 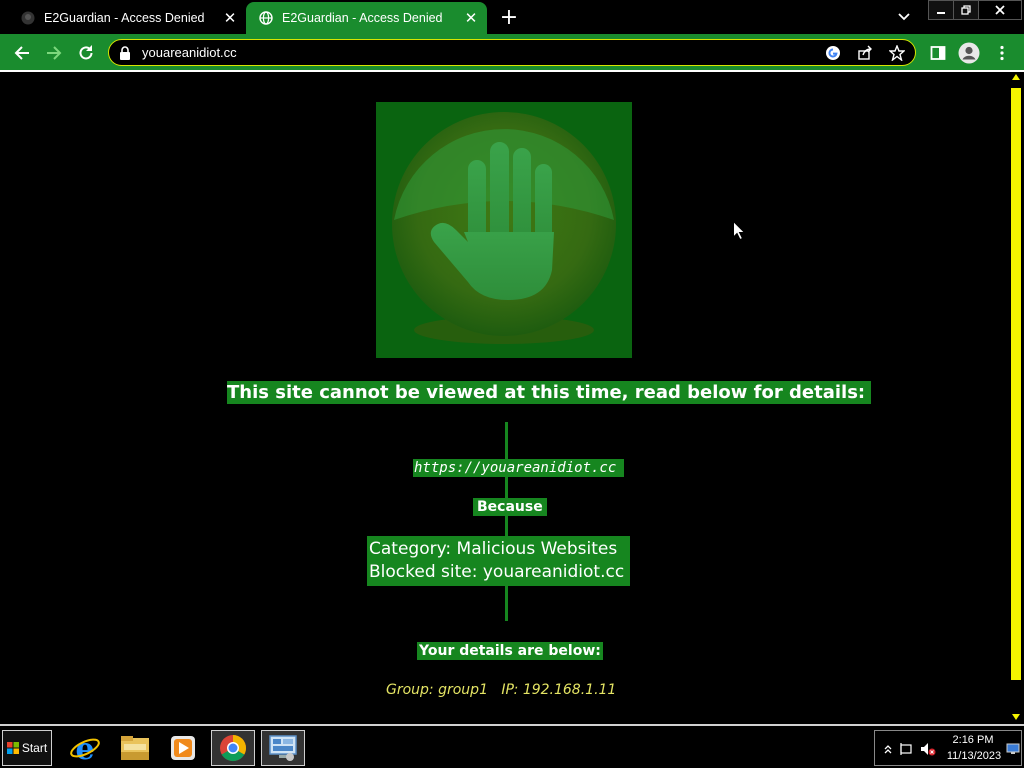 What do you see at coordinates (1000, 10) in the screenshot?
I see `close-window-button` at bounding box center [1000, 10].